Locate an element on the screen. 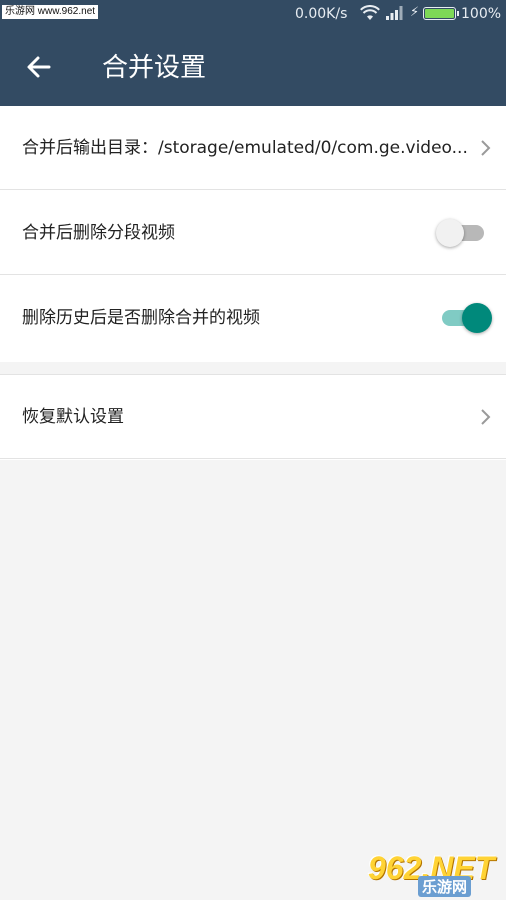 The width and height of the screenshot is (506, 900). network-speed: 0.00K/s is located at coordinates (321, 14).